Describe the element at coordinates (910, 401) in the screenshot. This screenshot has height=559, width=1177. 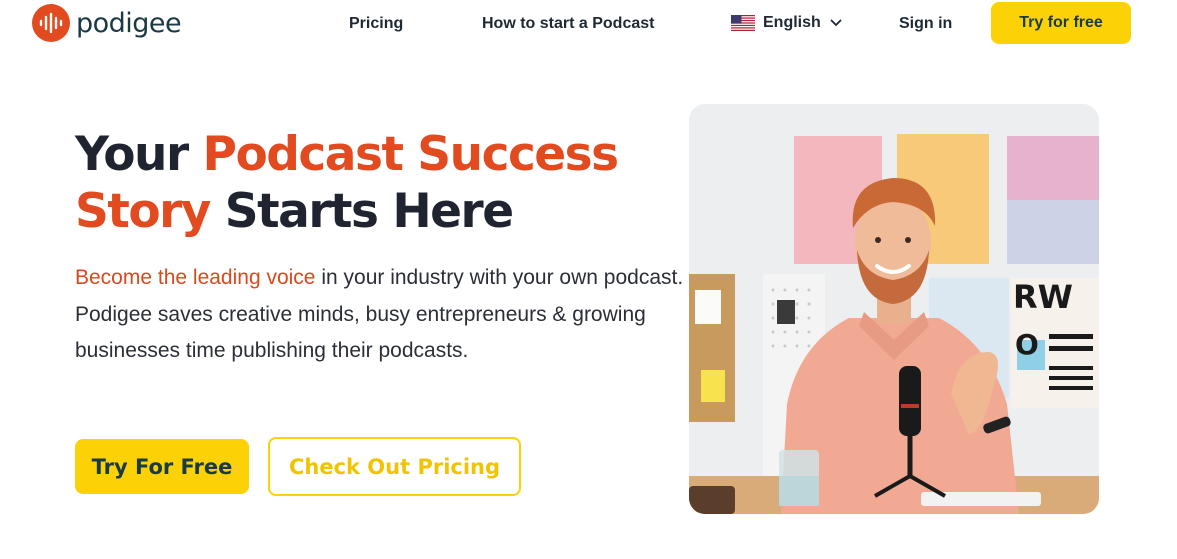
I see `microphone` at that location.